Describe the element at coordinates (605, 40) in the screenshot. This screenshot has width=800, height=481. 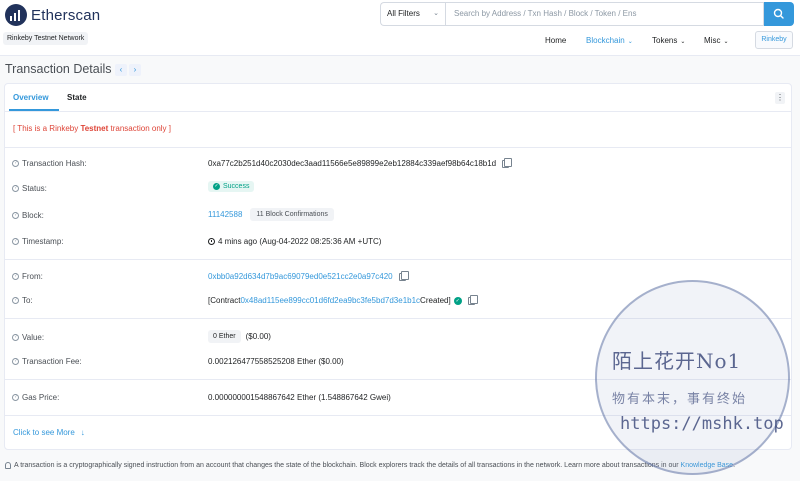
I see `nav-blockchain-label: Blockchain` at that location.